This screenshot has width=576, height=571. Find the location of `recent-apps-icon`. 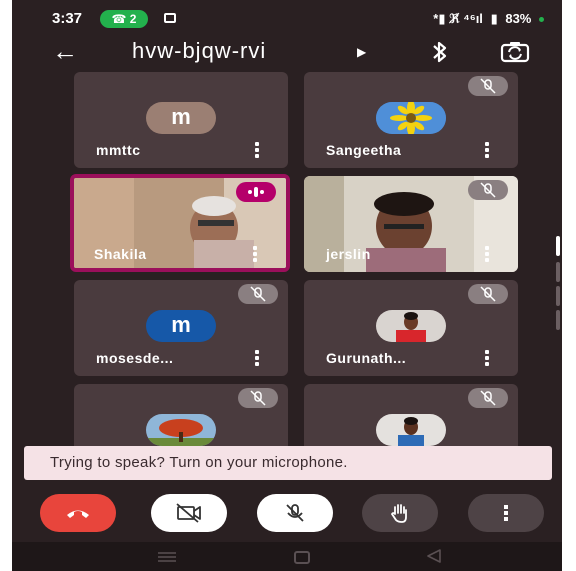

recent-apps-icon is located at coordinates (167, 559).